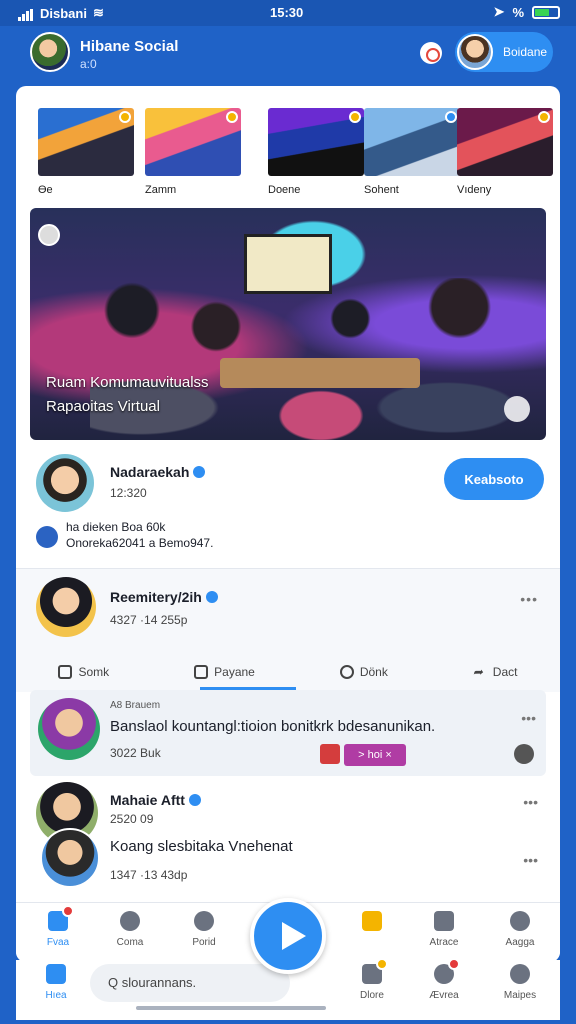  Describe the element at coordinates (201, 846) in the screenshot. I see `post-text: Koang slesbitaka Vnehenat` at that location.